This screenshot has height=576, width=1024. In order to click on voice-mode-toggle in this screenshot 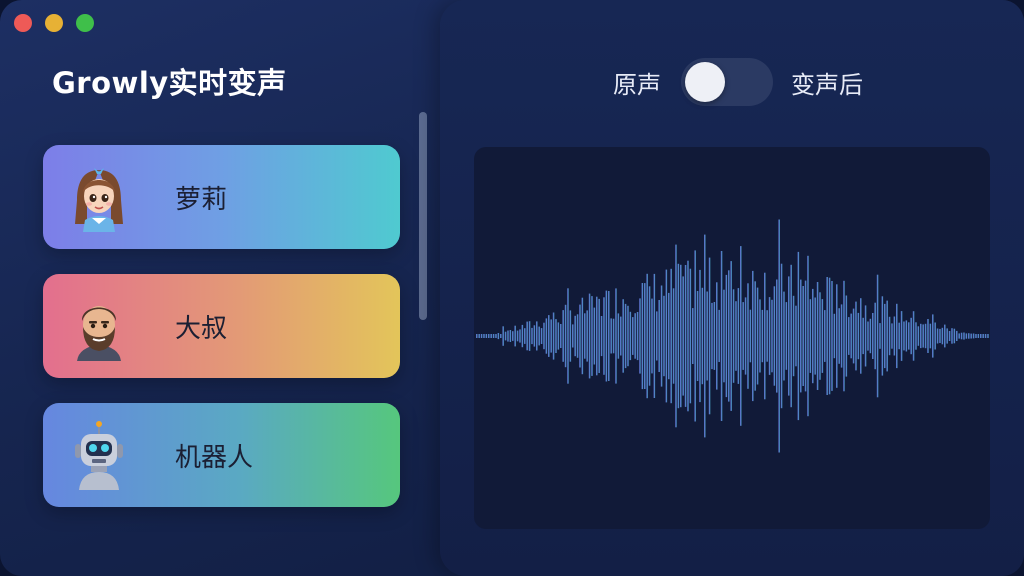, I will do `click(727, 82)`.